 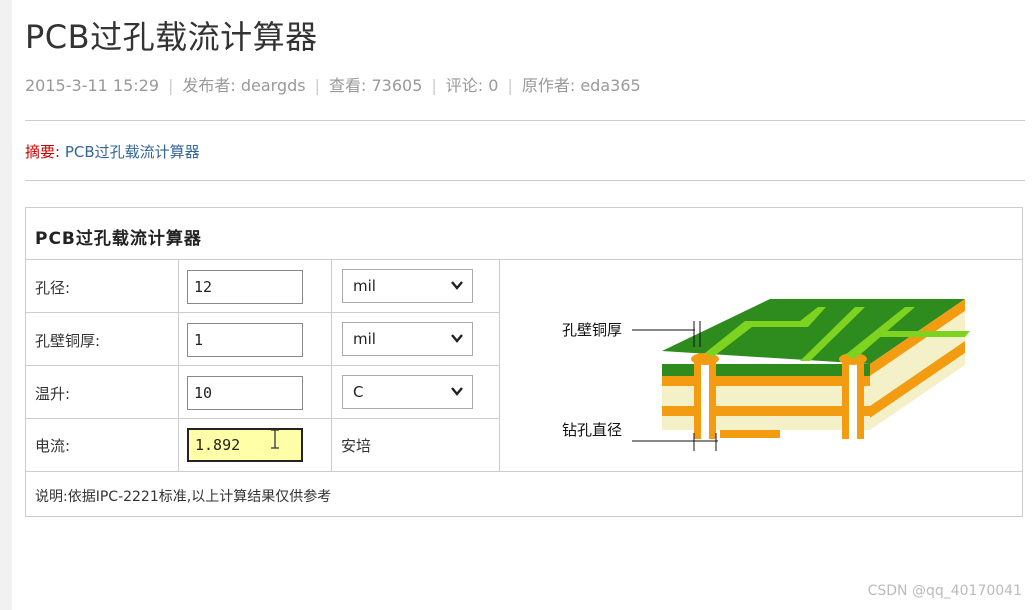 I want to click on meta-publisher: 发布者: deargds, so click(x=244, y=85).